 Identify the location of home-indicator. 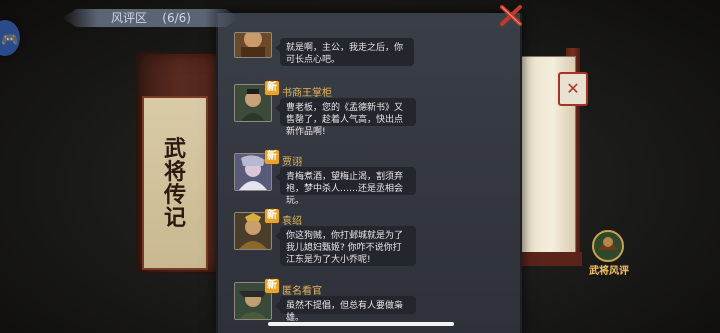
(361, 324).